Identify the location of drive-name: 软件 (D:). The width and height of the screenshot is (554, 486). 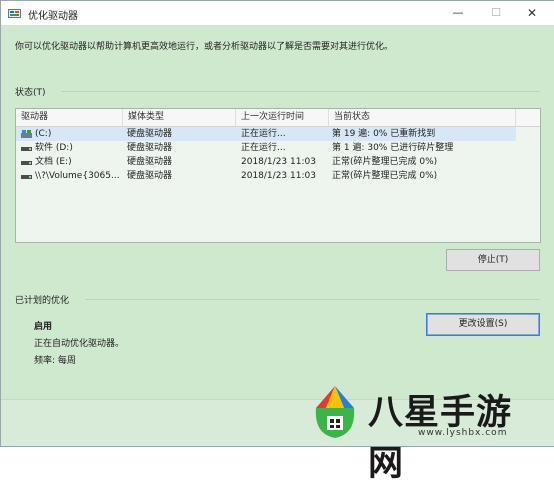
(54, 148).